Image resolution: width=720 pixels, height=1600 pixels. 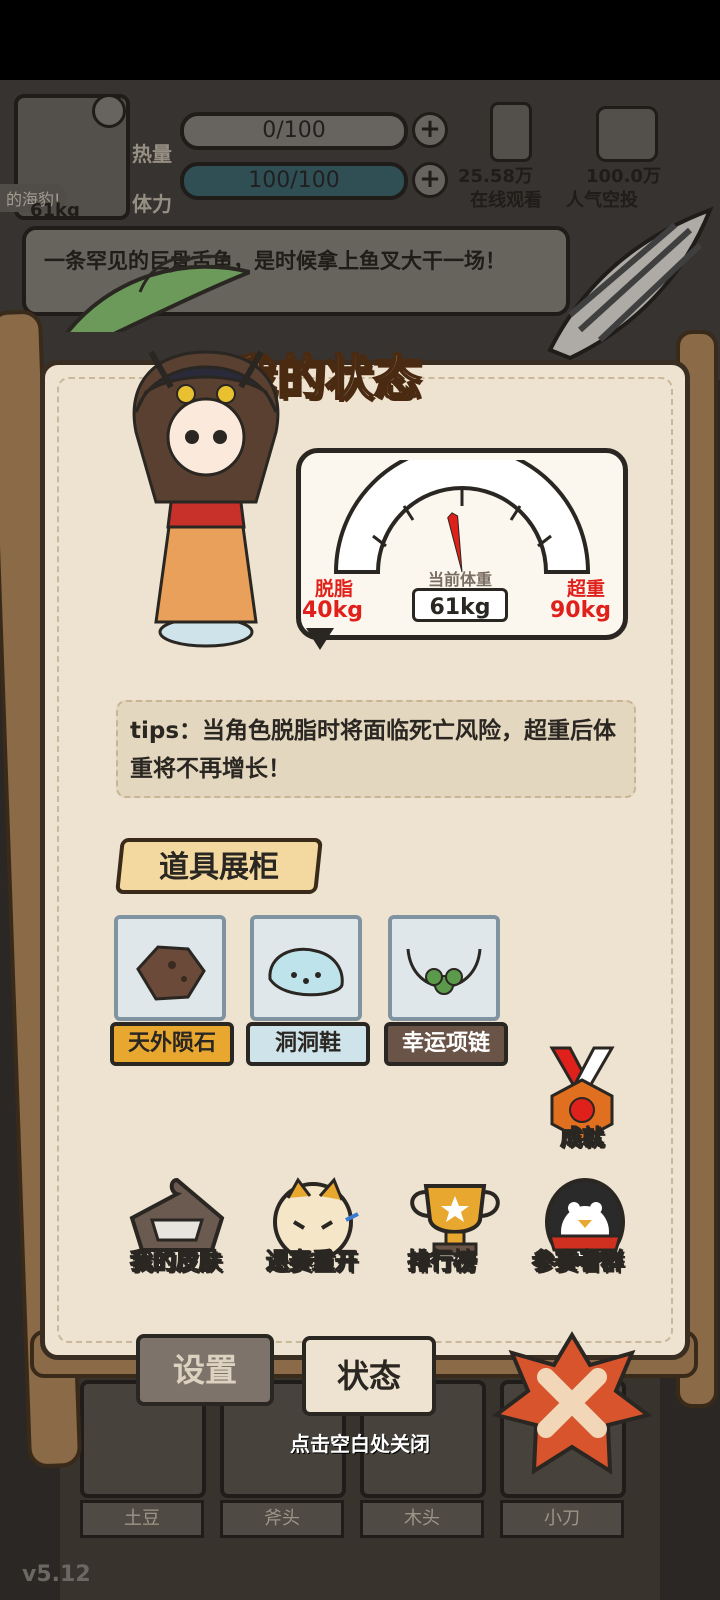 What do you see at coordinates (172, 1044) in the screenshot?
I see `prop-label-meteorite: 天外陨石` at bounding box center [172, 1044].